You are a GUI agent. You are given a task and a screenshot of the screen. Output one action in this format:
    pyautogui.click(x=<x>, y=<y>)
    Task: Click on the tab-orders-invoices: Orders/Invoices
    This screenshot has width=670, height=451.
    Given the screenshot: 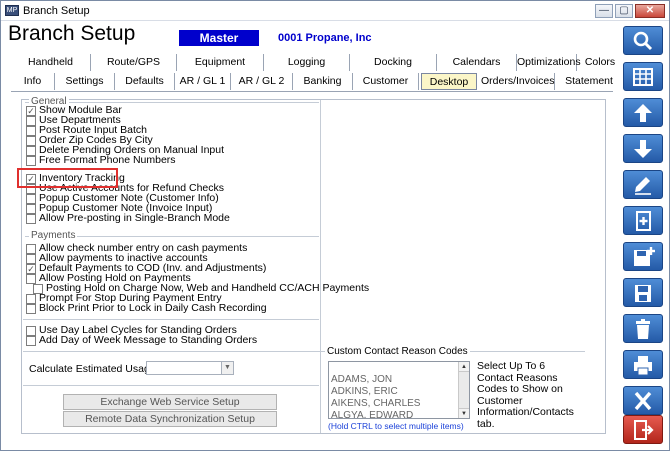 What is the action you would take?
    pyautogui.click(x=518, y=81)
    